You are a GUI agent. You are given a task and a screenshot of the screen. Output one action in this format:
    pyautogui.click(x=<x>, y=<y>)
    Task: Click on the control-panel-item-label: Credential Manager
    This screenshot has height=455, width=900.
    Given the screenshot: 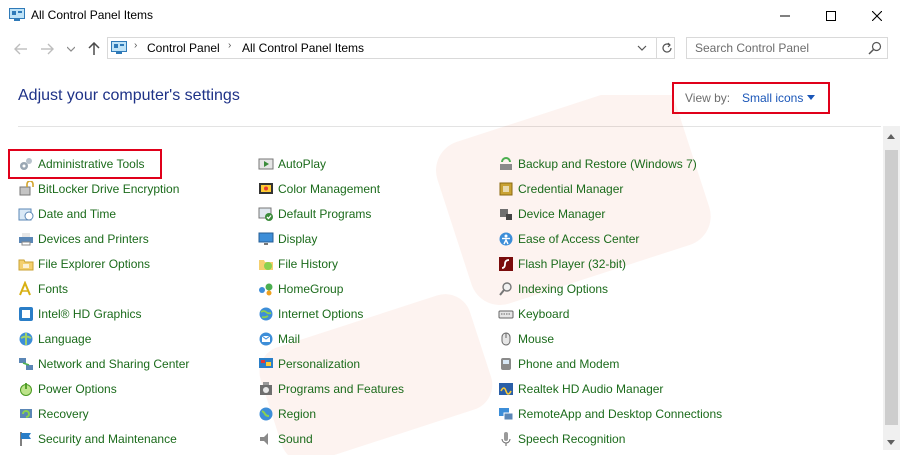 What is the action you would take?
    pyautogui.click(x=570, y=189)
    